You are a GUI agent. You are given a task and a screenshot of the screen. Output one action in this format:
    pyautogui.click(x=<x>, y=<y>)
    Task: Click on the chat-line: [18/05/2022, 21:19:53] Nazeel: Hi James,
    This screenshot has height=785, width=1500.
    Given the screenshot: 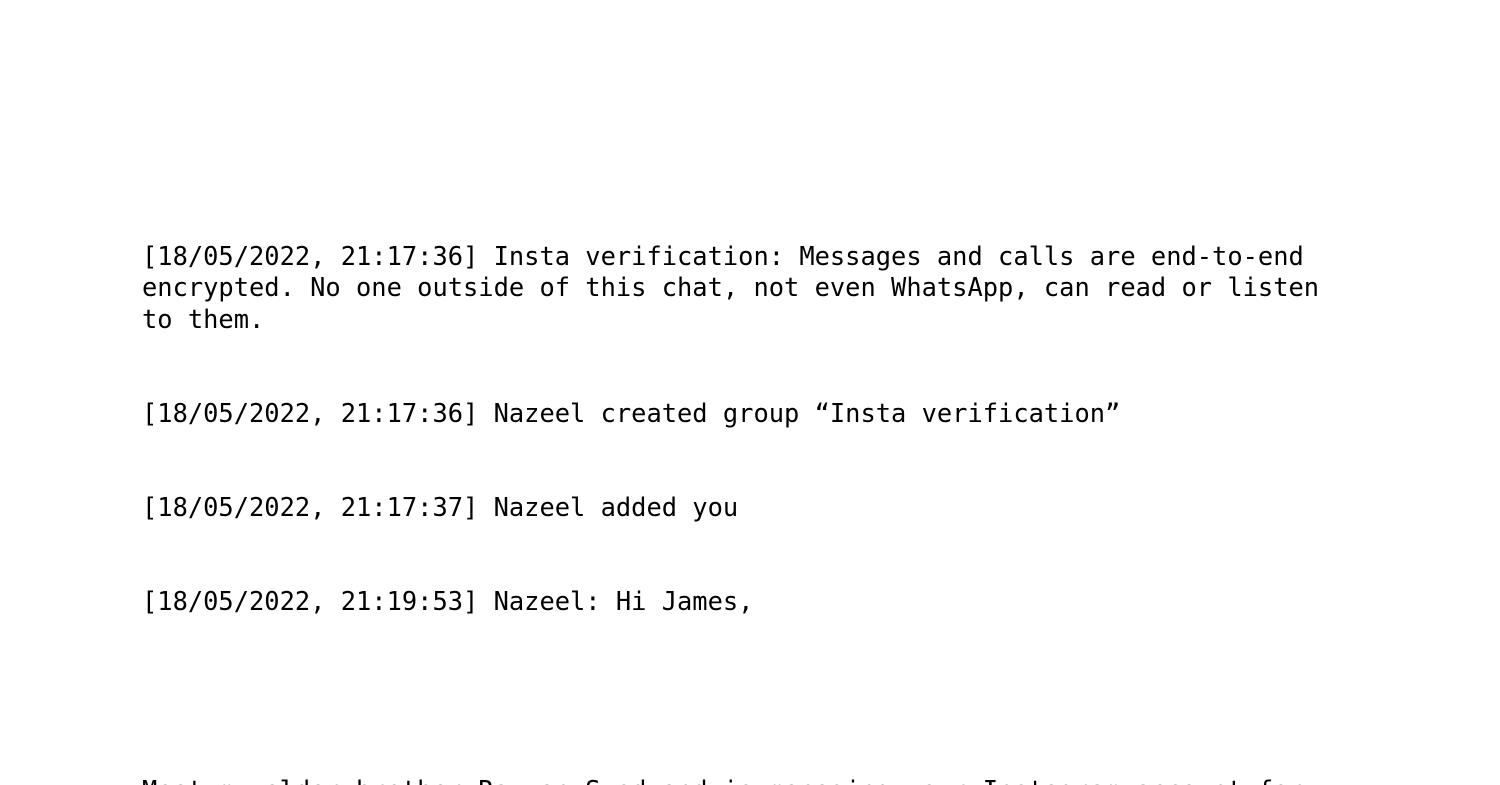 What is the action you would take?
    pyautogui.click(x=448, y=601)
    